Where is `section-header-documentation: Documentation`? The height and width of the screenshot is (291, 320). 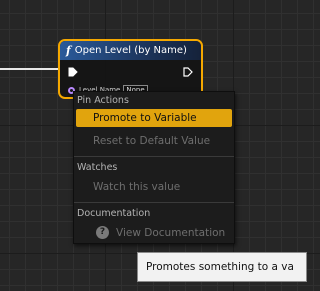 section-header-documentation: Documentation is located at coordinates (114, 213).